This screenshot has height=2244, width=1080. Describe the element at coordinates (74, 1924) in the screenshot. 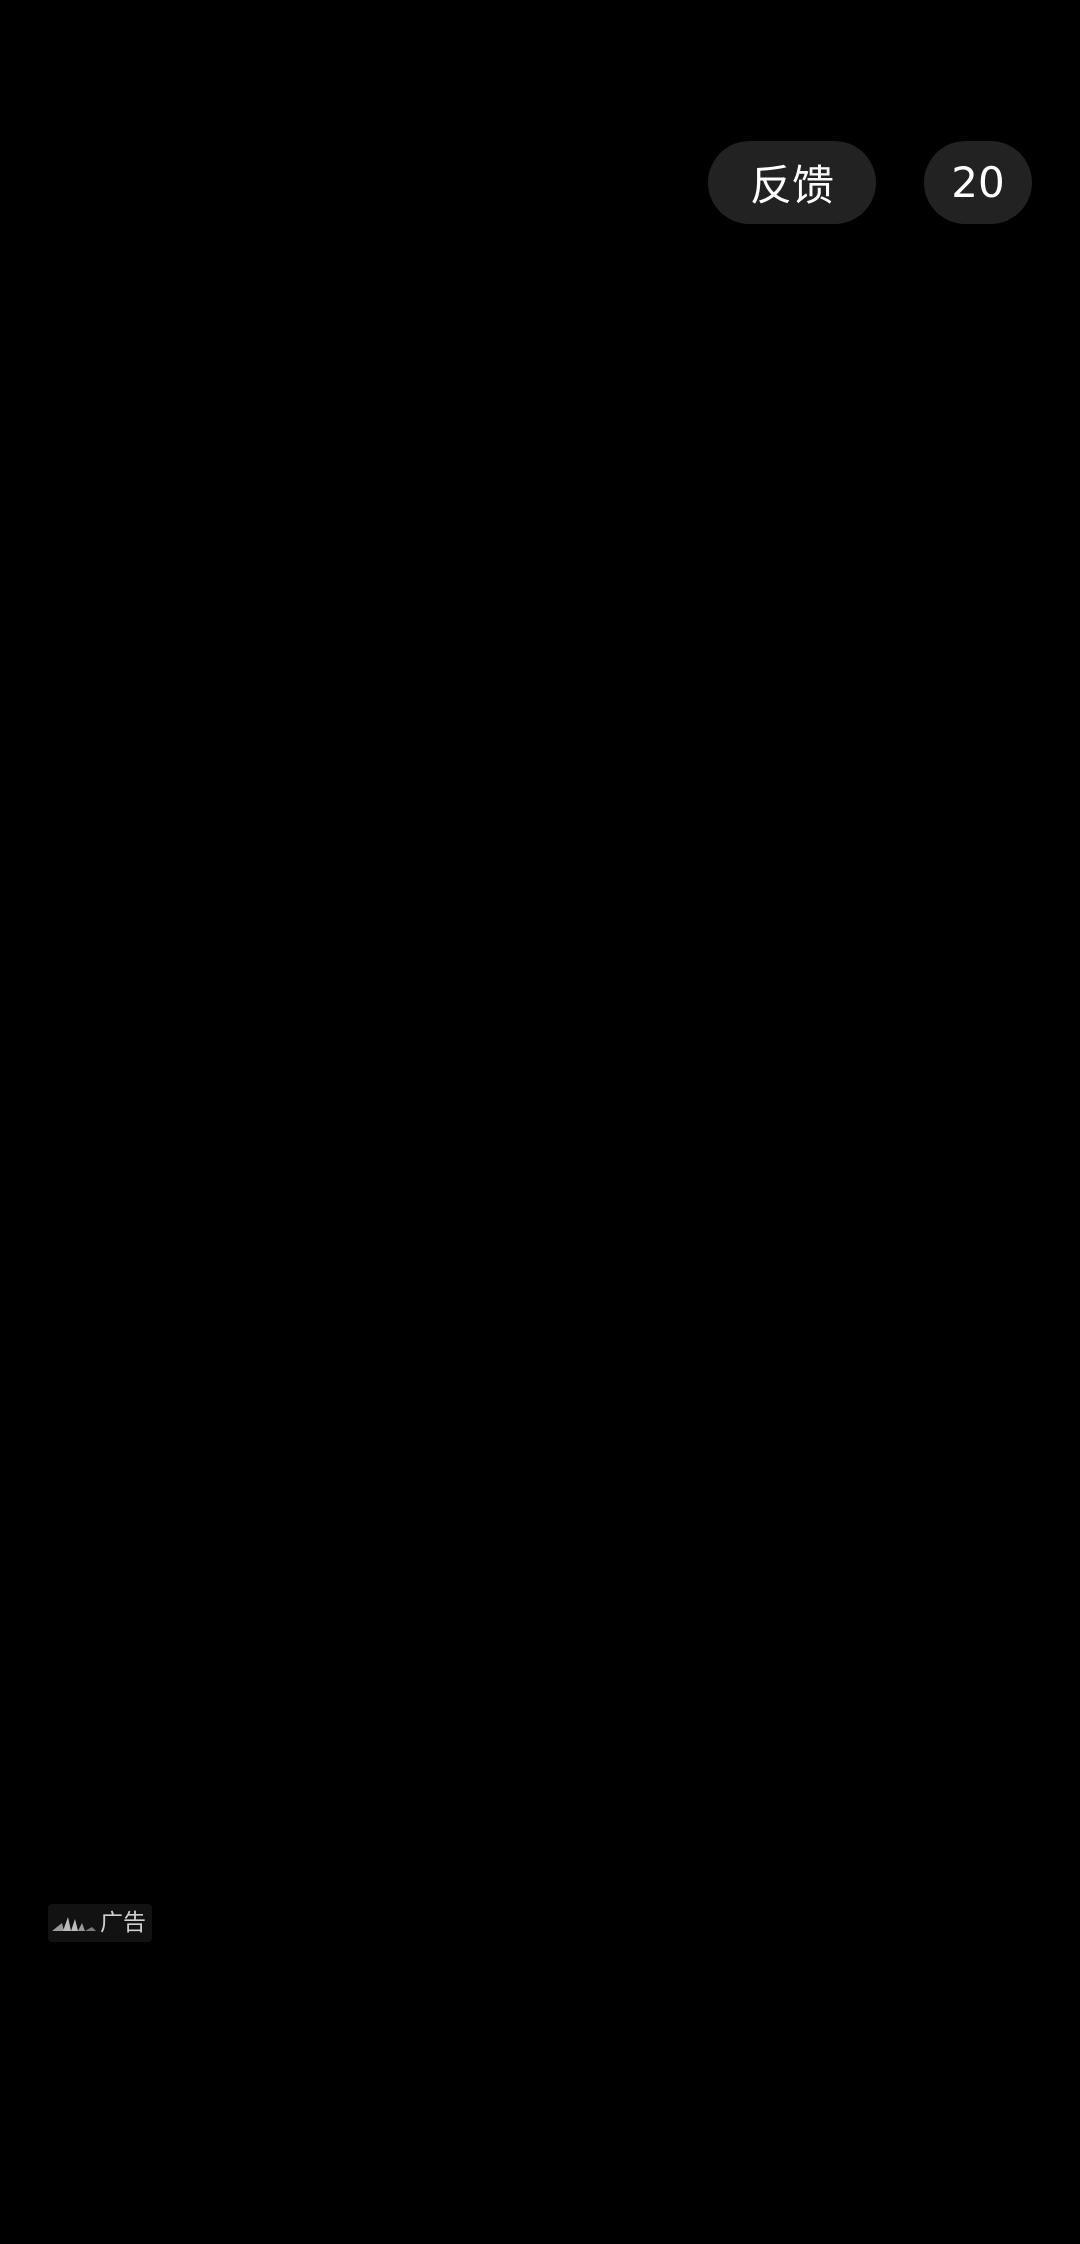

I see `ad-network-logo-icon` at that location.